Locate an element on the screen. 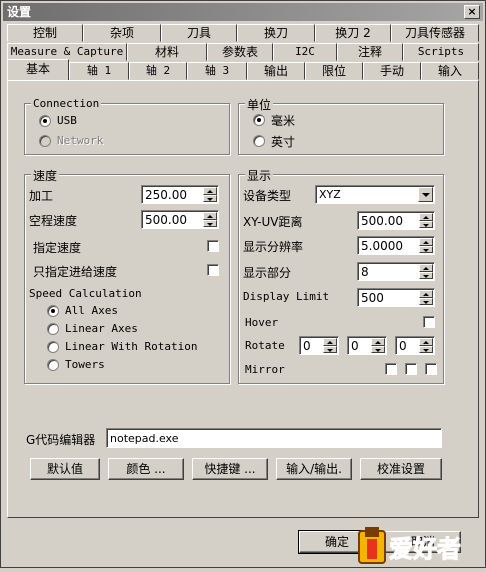 The image size is (486, 572). rotate-z-value: 0 is located at coordinates (403, 346).